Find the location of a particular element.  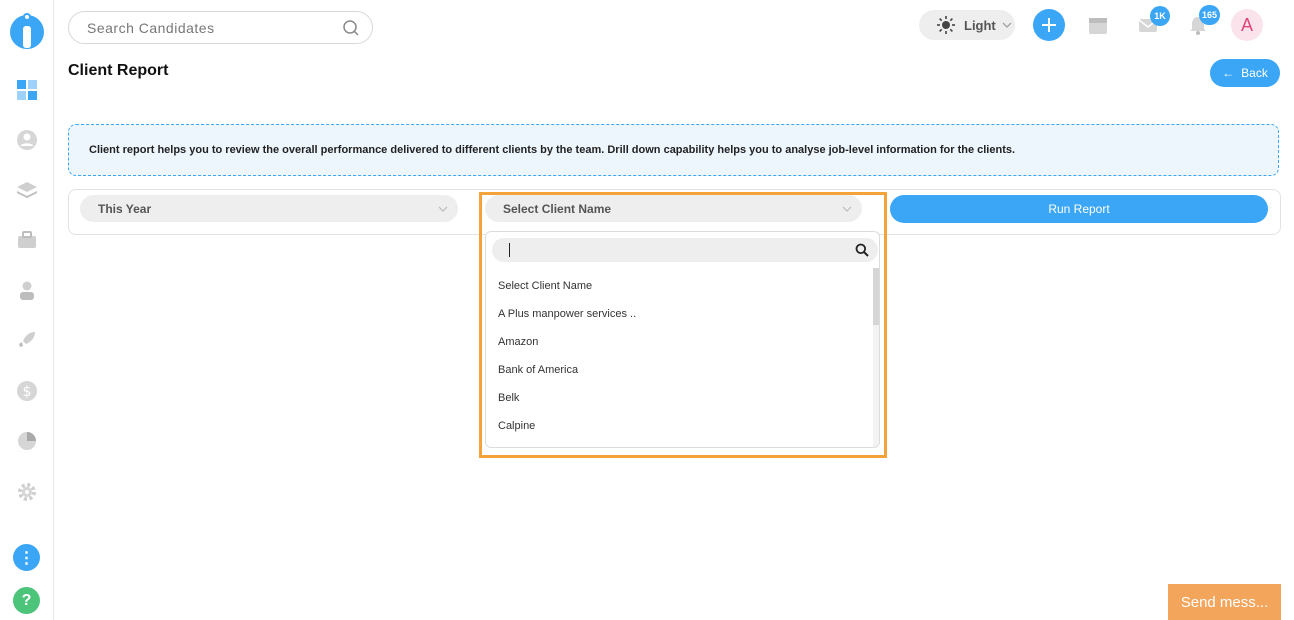

sidebar: $ ⋮ ? is located at coordinates (27, 310).